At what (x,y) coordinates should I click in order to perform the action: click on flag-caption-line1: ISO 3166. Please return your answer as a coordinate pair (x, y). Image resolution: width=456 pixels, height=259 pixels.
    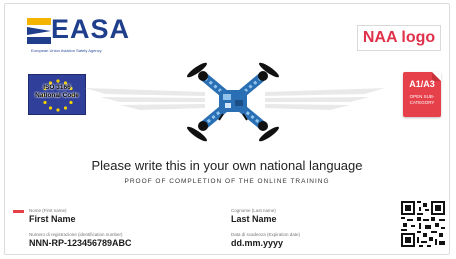
    Looking at the image, I should click on (57, 87).